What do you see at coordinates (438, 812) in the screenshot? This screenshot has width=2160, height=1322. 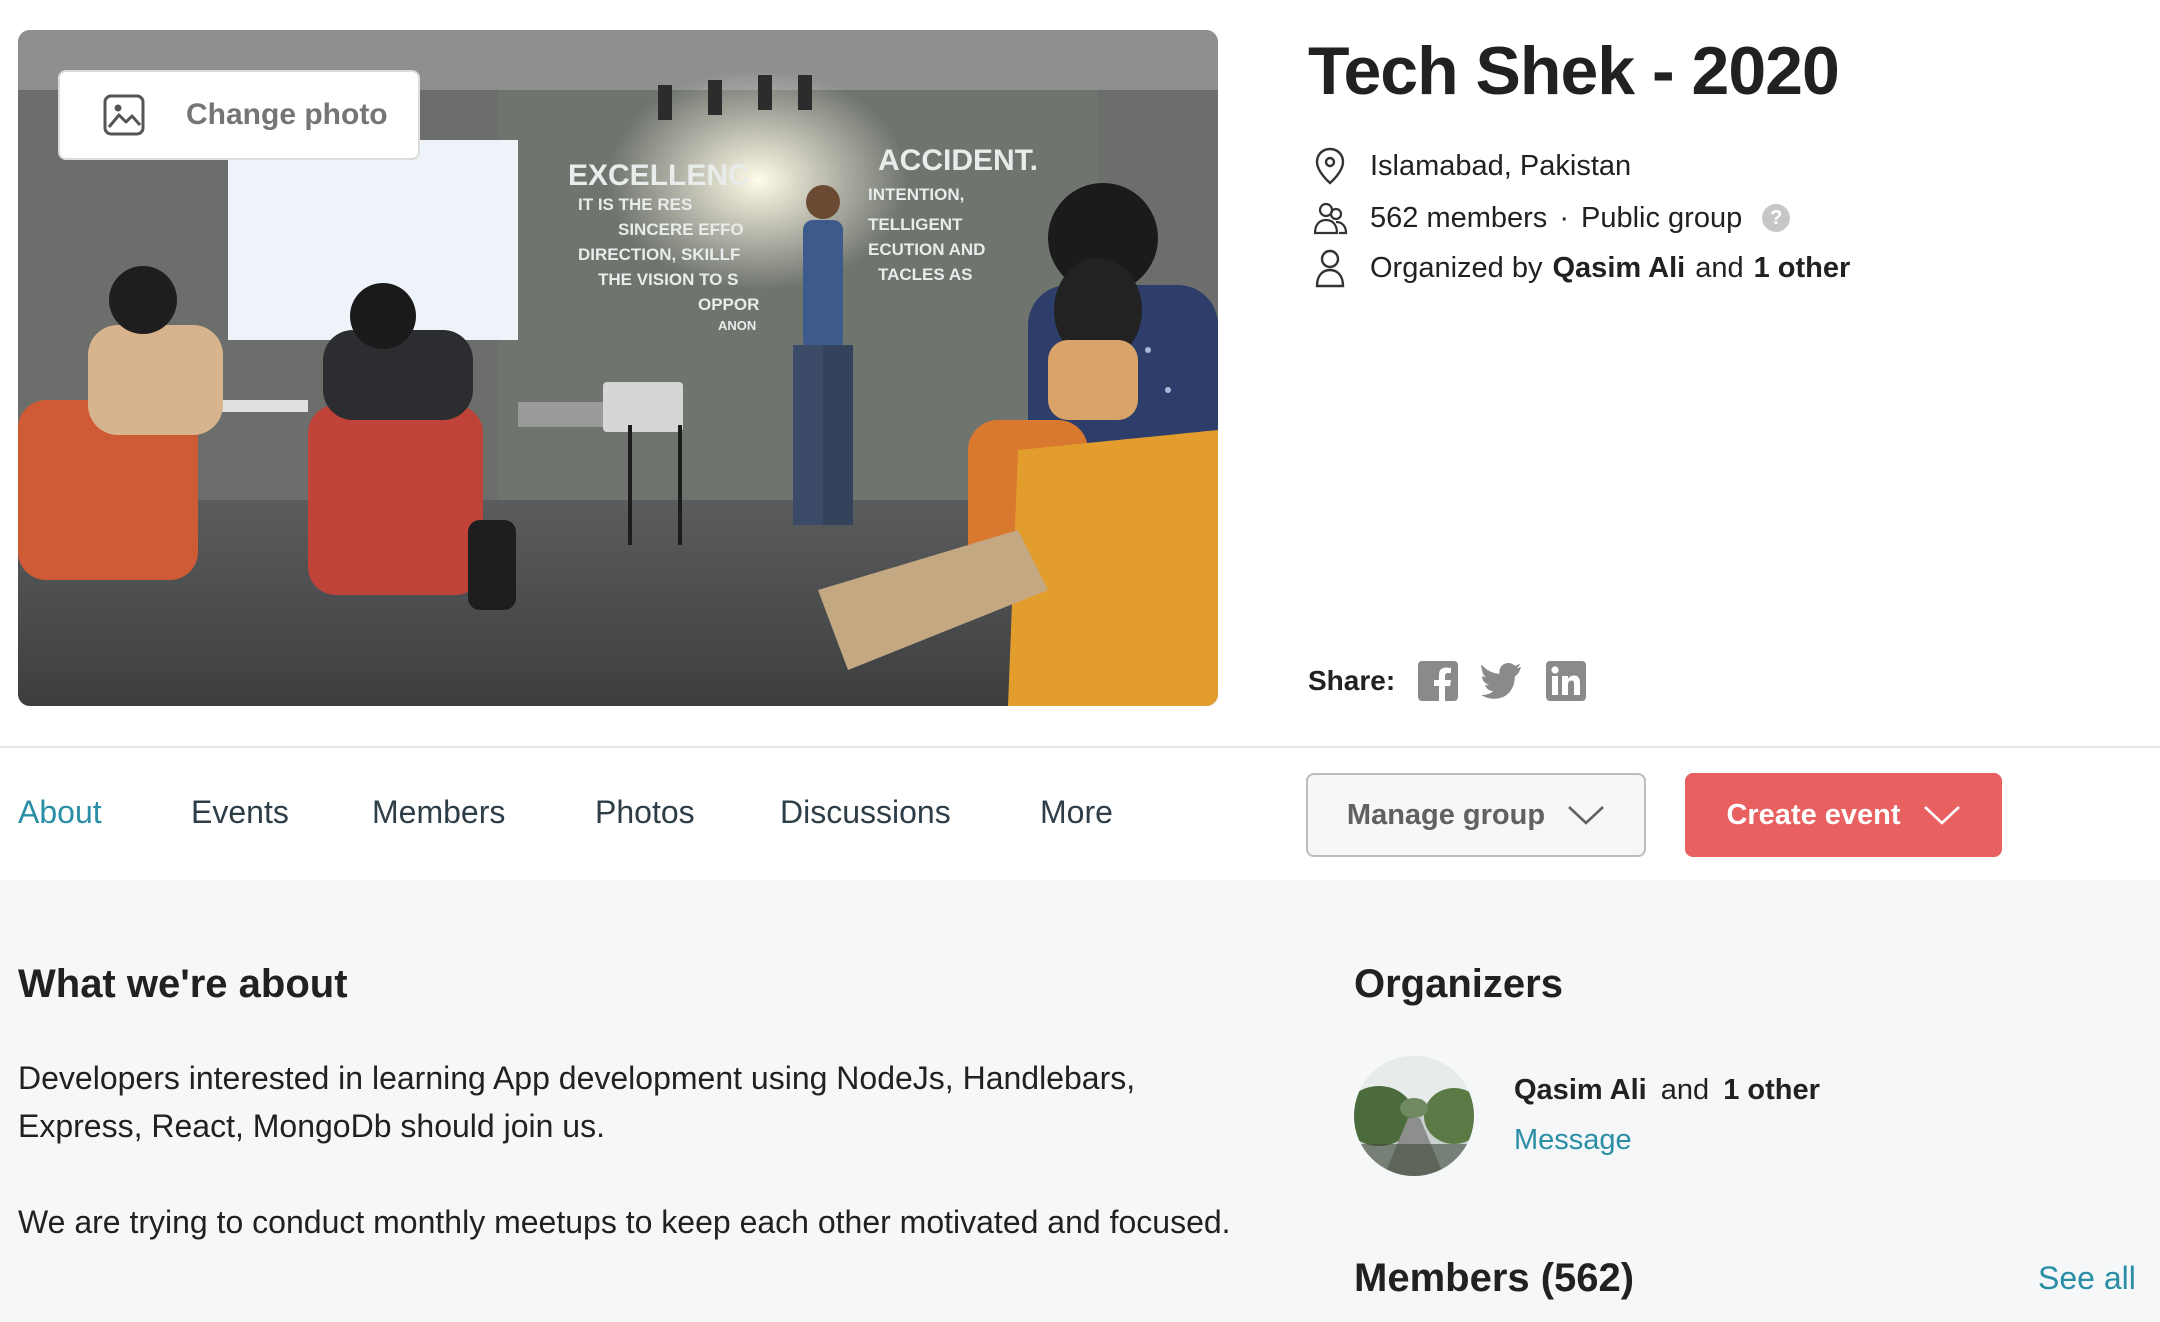 I see `tab-members: Members` at bounding box center [438, 812].